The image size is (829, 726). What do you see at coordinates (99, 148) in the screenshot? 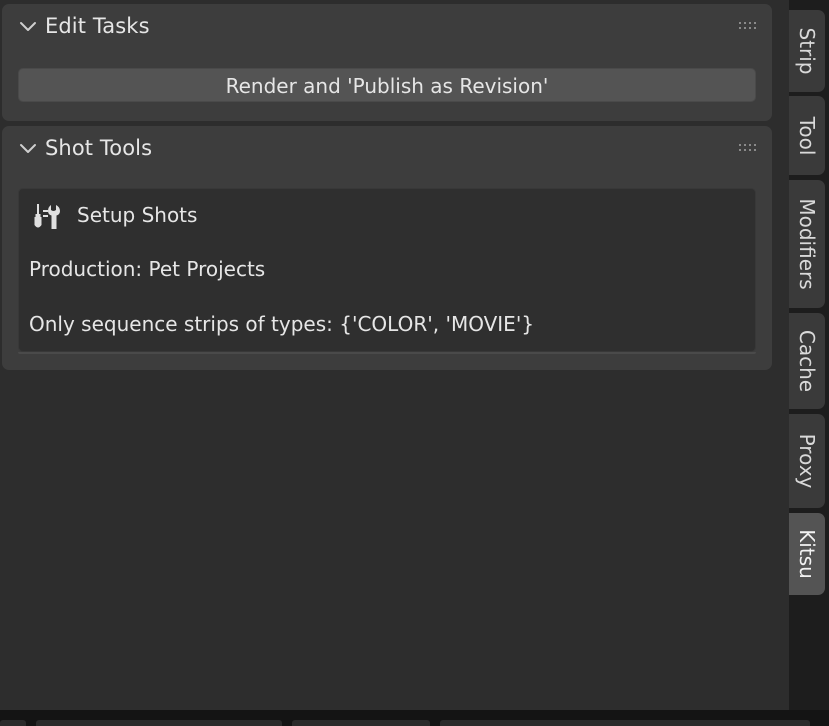
I see `shot-tools-panel-title: Shot Tools` at bounding box center [99, 148].